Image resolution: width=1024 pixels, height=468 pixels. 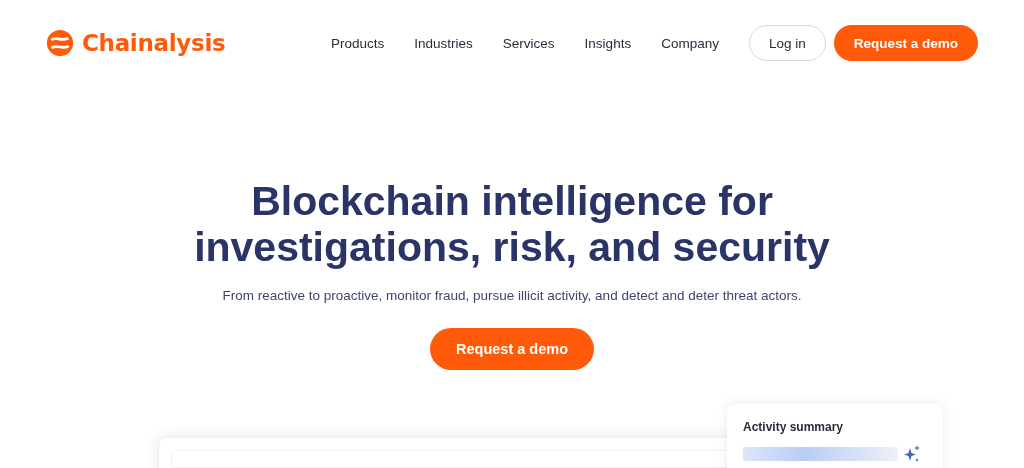 I want to click on nav-link: Company, so click(x=690, y=43).